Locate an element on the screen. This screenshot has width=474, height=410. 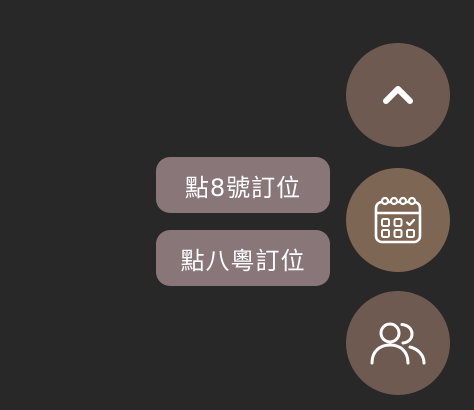
chevron-up-icon is located at coordinates (398, 95).